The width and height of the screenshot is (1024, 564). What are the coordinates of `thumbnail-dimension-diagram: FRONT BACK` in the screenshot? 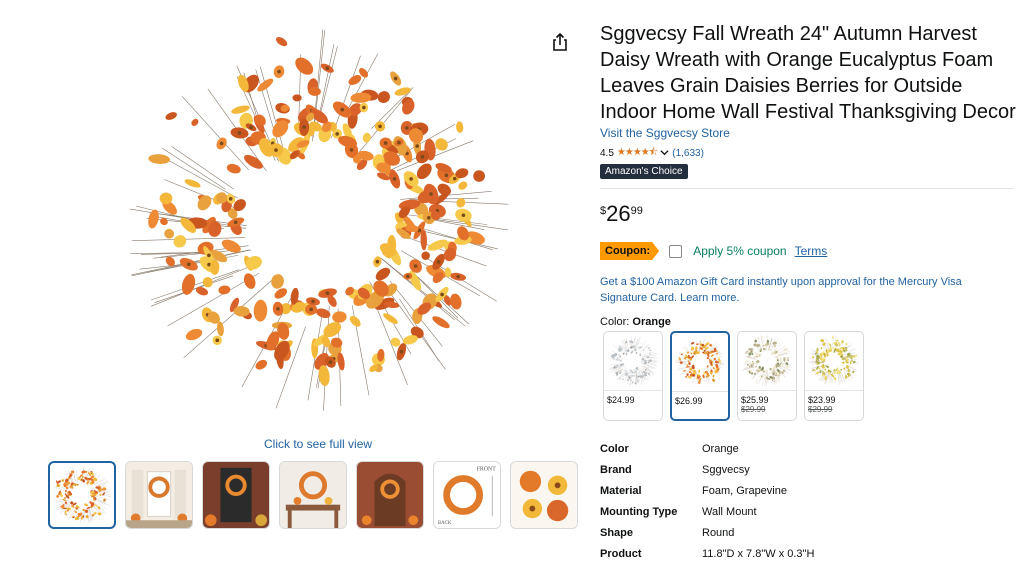 It's located at (467, 495).